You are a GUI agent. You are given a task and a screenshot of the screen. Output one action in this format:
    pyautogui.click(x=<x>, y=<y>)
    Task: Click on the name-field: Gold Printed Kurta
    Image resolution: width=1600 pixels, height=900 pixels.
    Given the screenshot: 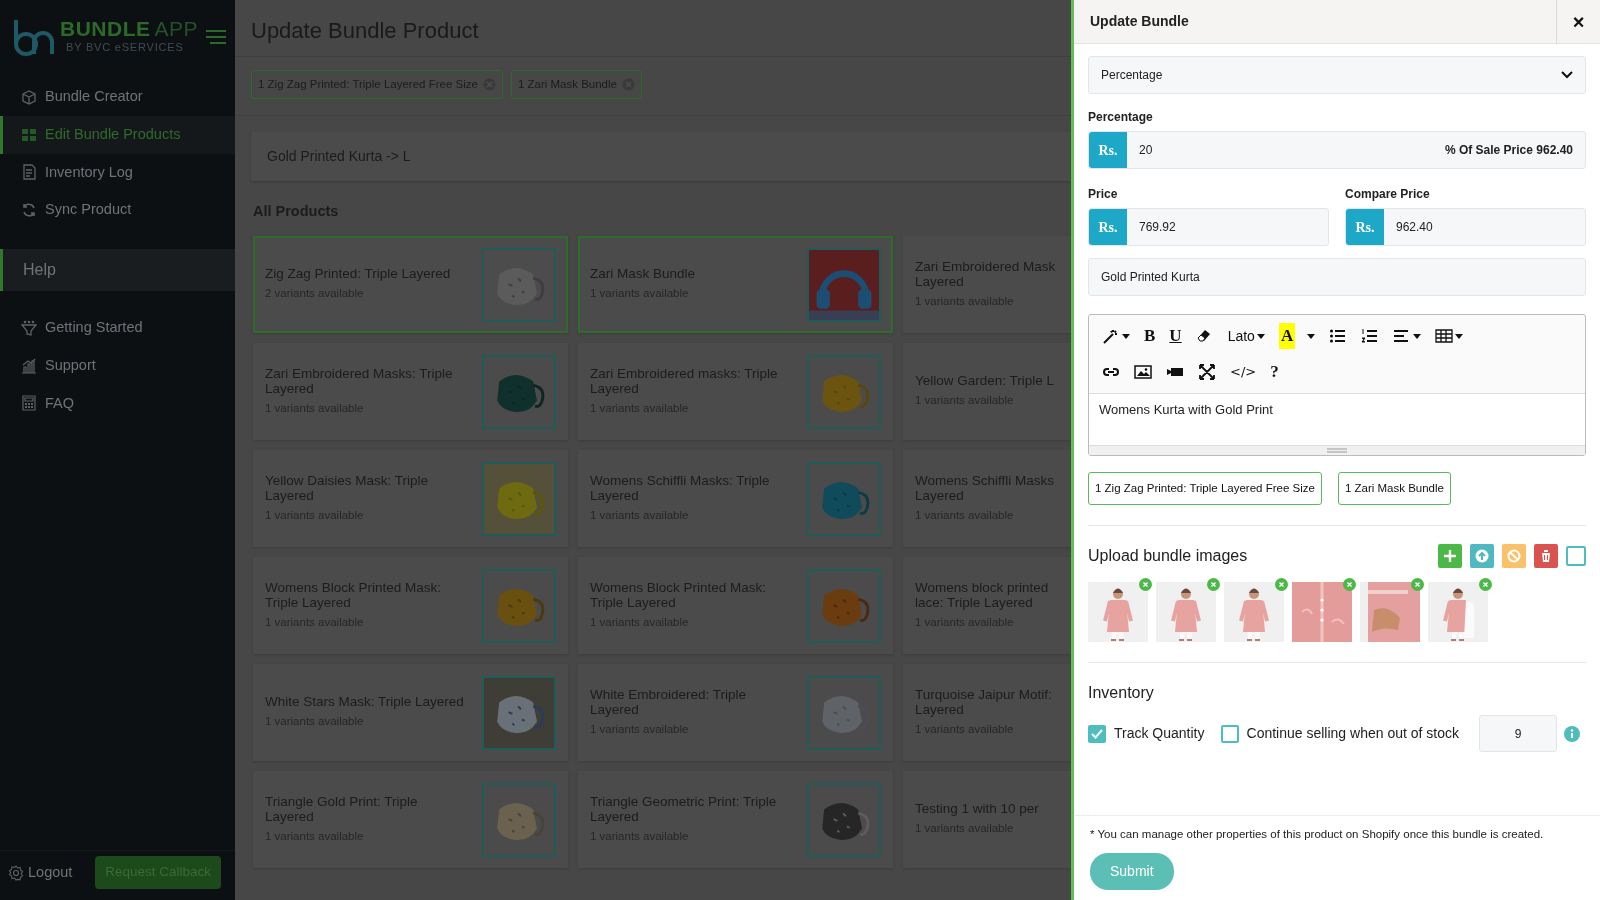 What is the action you would take?
    pyautogui.click(x=1337, y=277)
    